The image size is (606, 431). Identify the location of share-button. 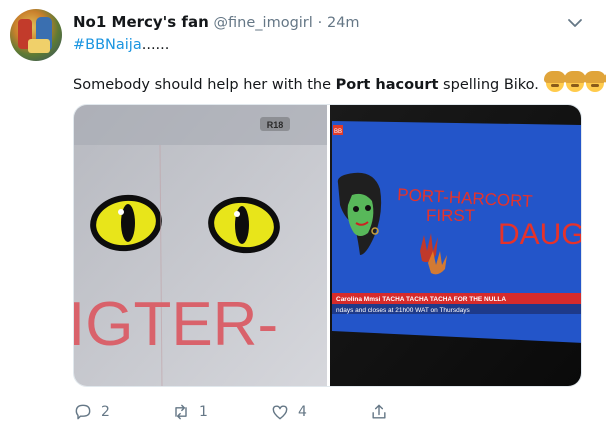
(379, 412).